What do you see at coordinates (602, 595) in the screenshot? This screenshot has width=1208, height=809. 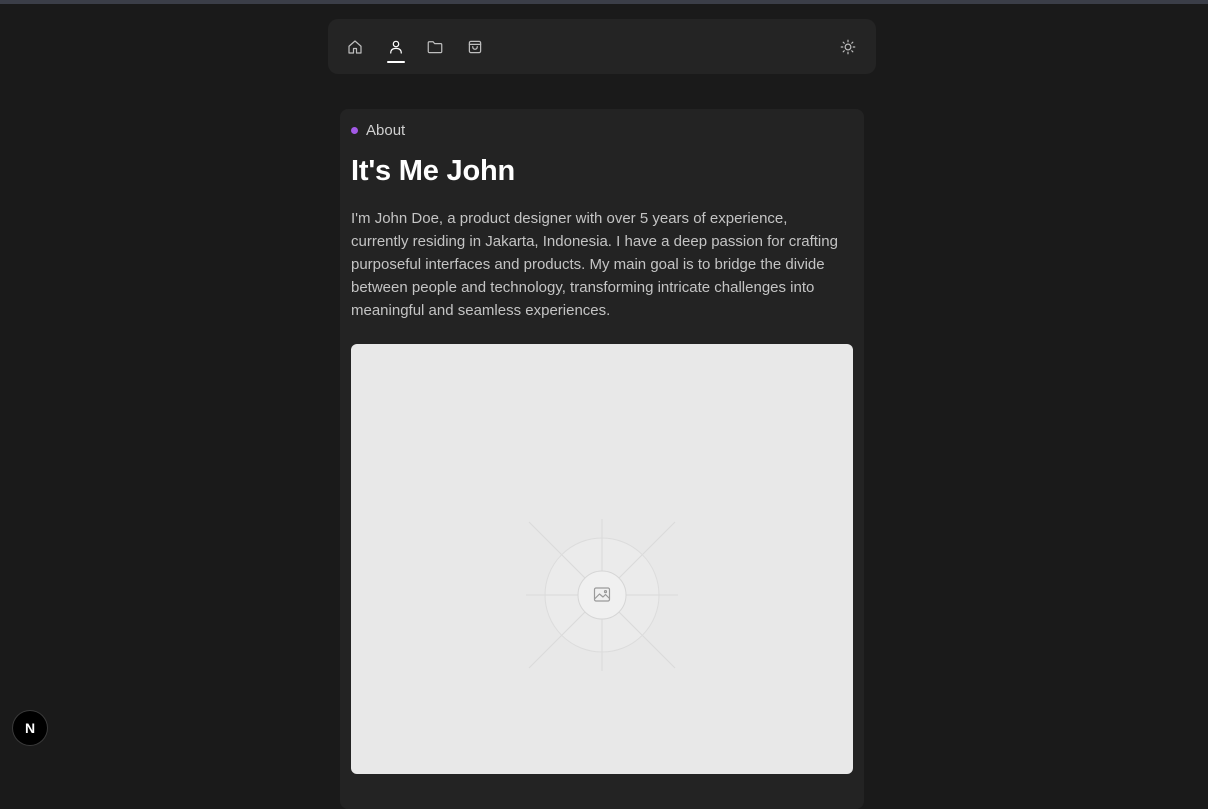 I see `image-placeholder-art` at bounding box center [602, 595].